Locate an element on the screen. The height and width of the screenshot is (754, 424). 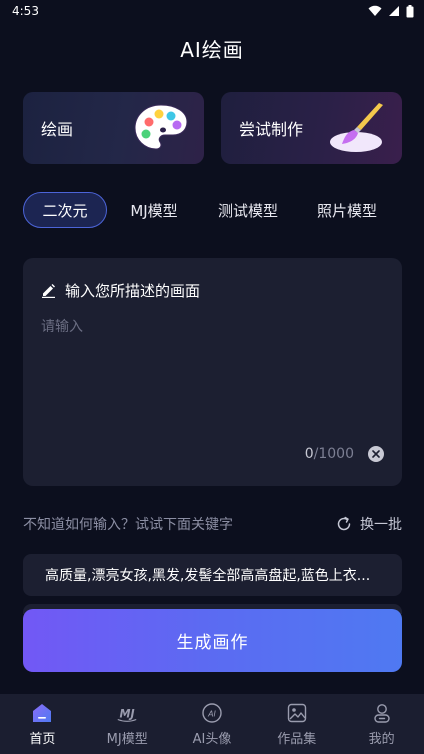
nav-label-ai-avatar: AI头像 is located at coordinates (212, 739).